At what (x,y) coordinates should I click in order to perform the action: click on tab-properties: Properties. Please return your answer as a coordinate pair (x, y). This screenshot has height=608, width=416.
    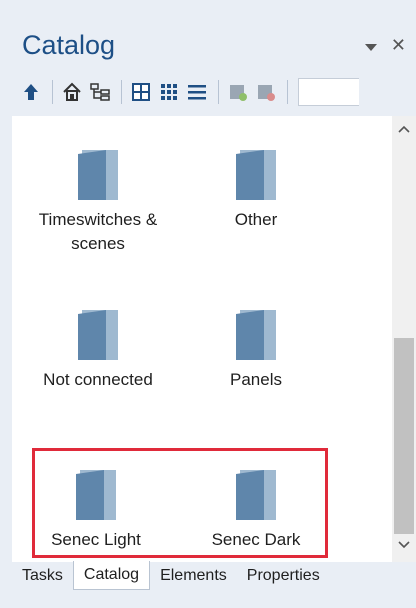
    Looking at the image, I should click on (283, 576).